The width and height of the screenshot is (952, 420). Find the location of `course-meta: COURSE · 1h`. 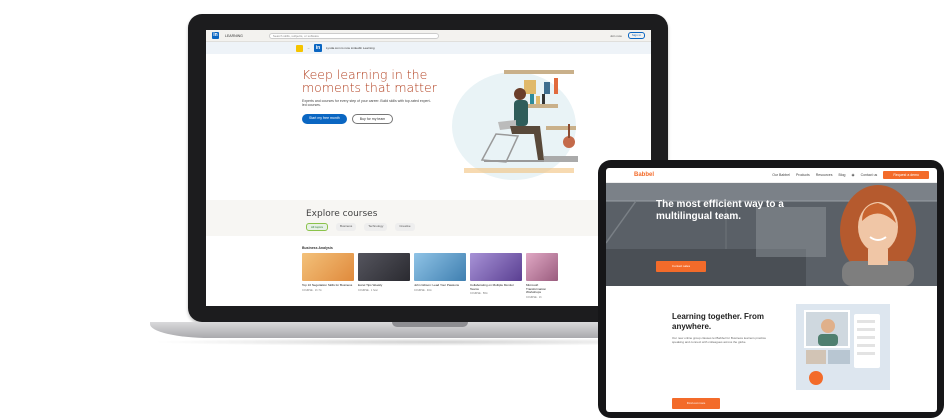

course-meta: COURSE · 1h is located at coordinates (534, 297).